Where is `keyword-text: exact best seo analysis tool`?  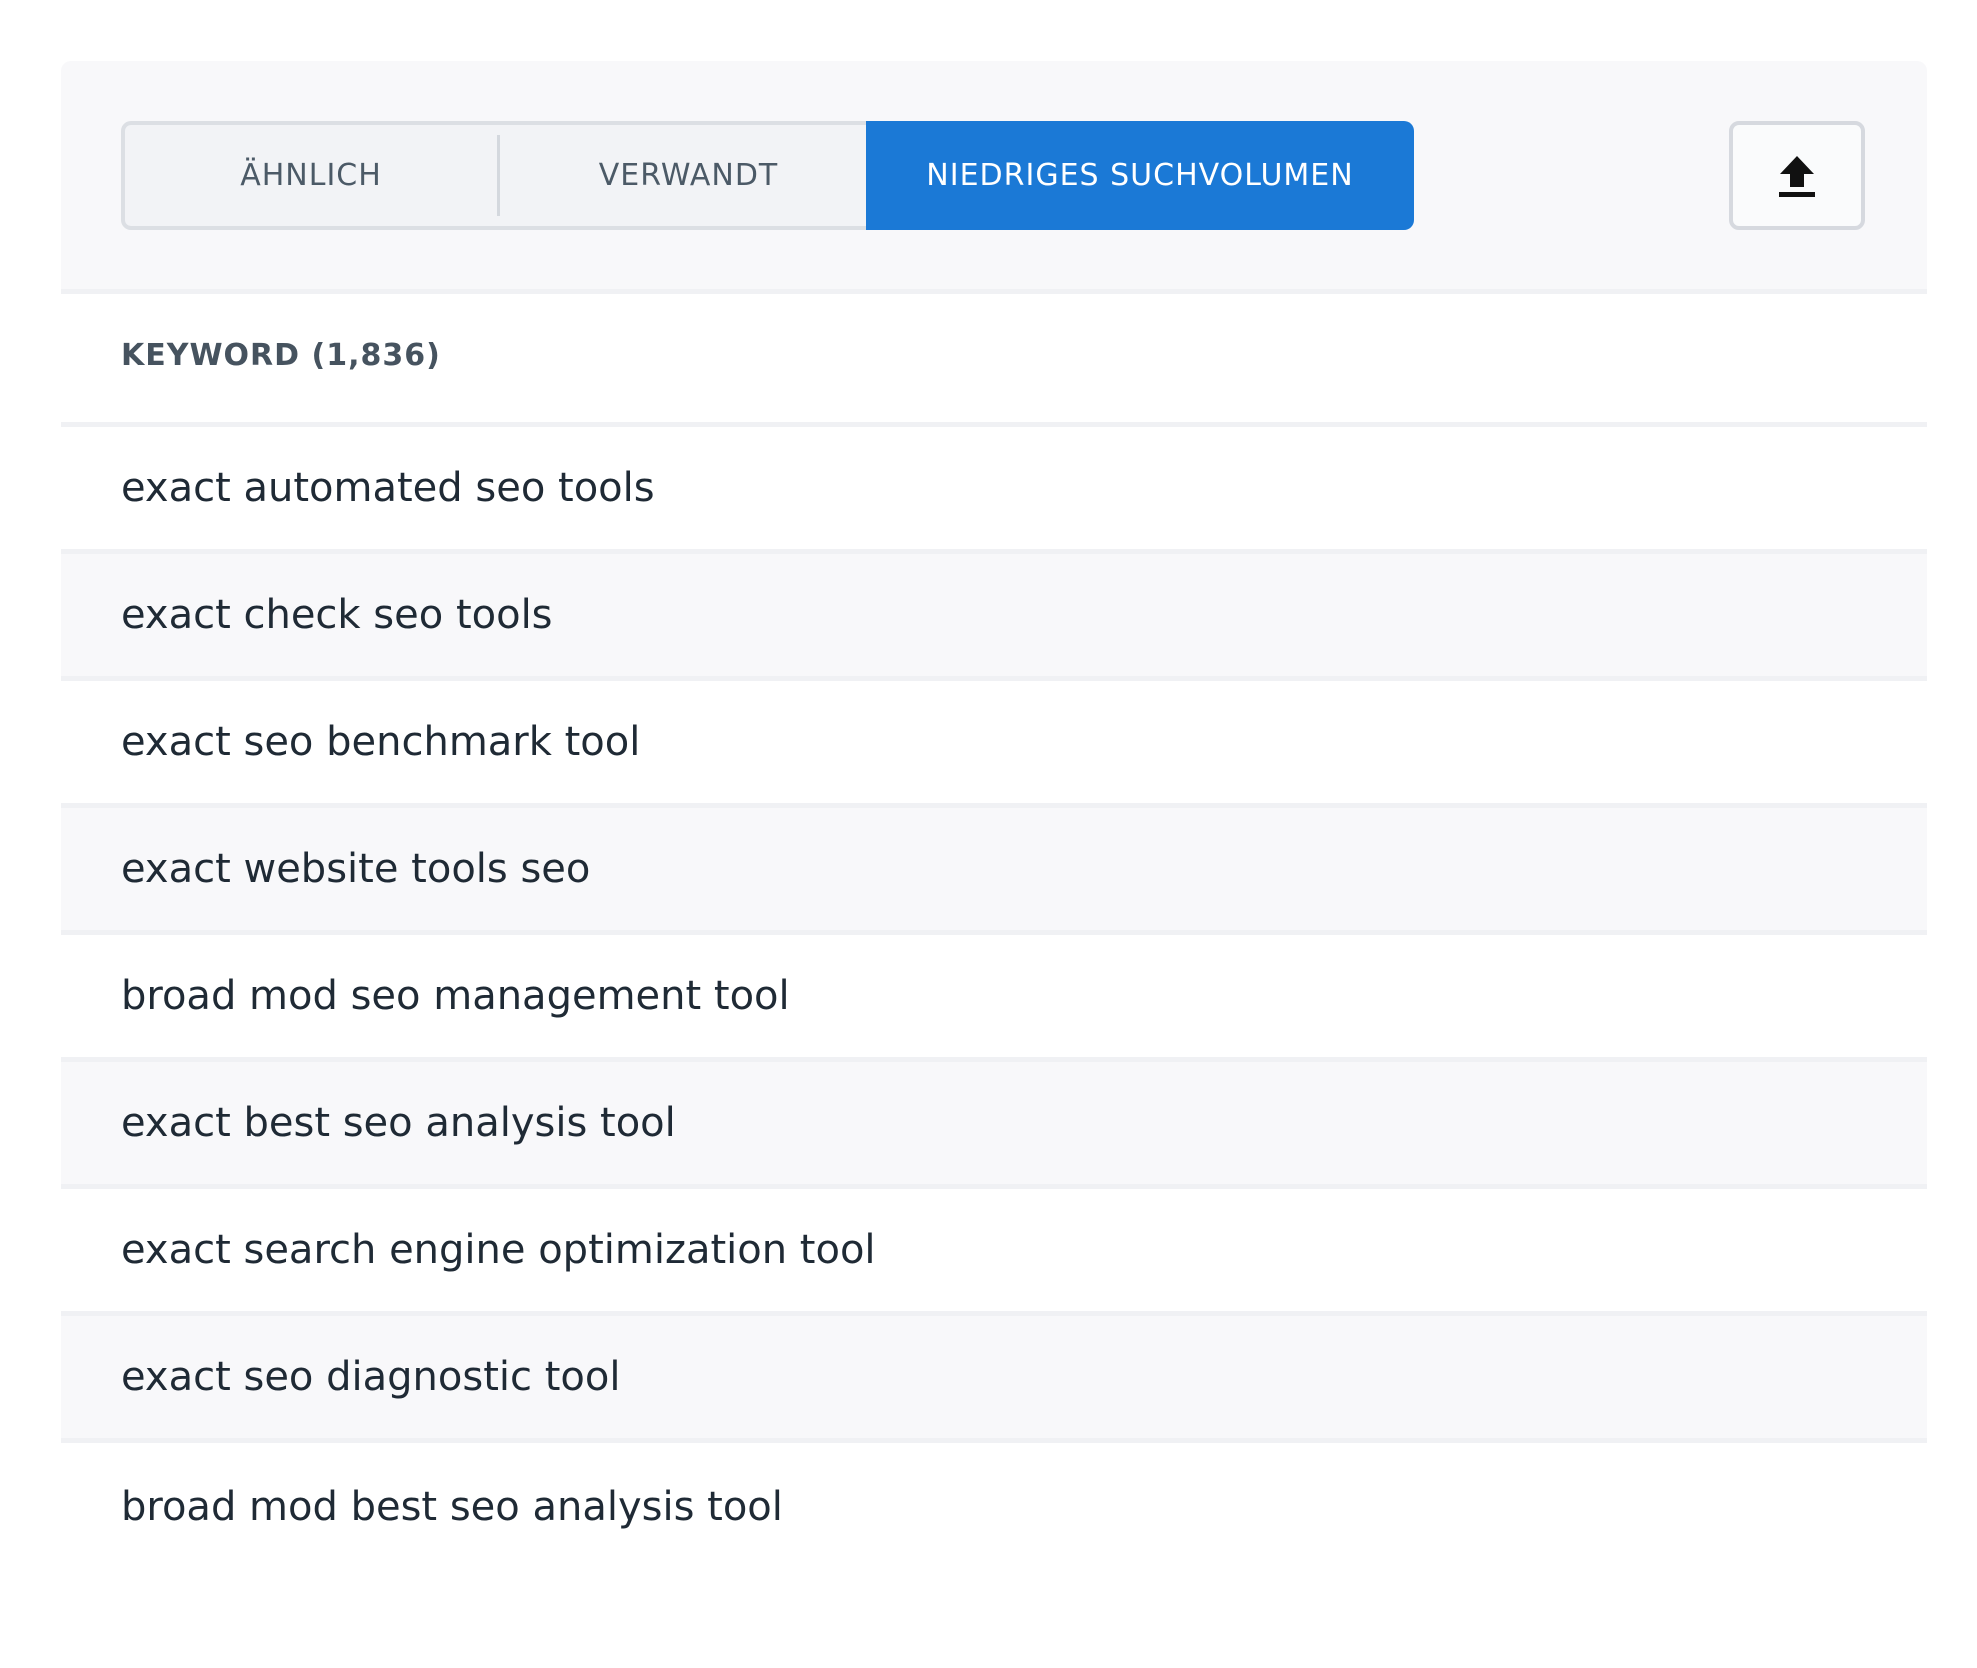 keyword-text: exact best seo analysis tool is located at coordinates (398, 1123).